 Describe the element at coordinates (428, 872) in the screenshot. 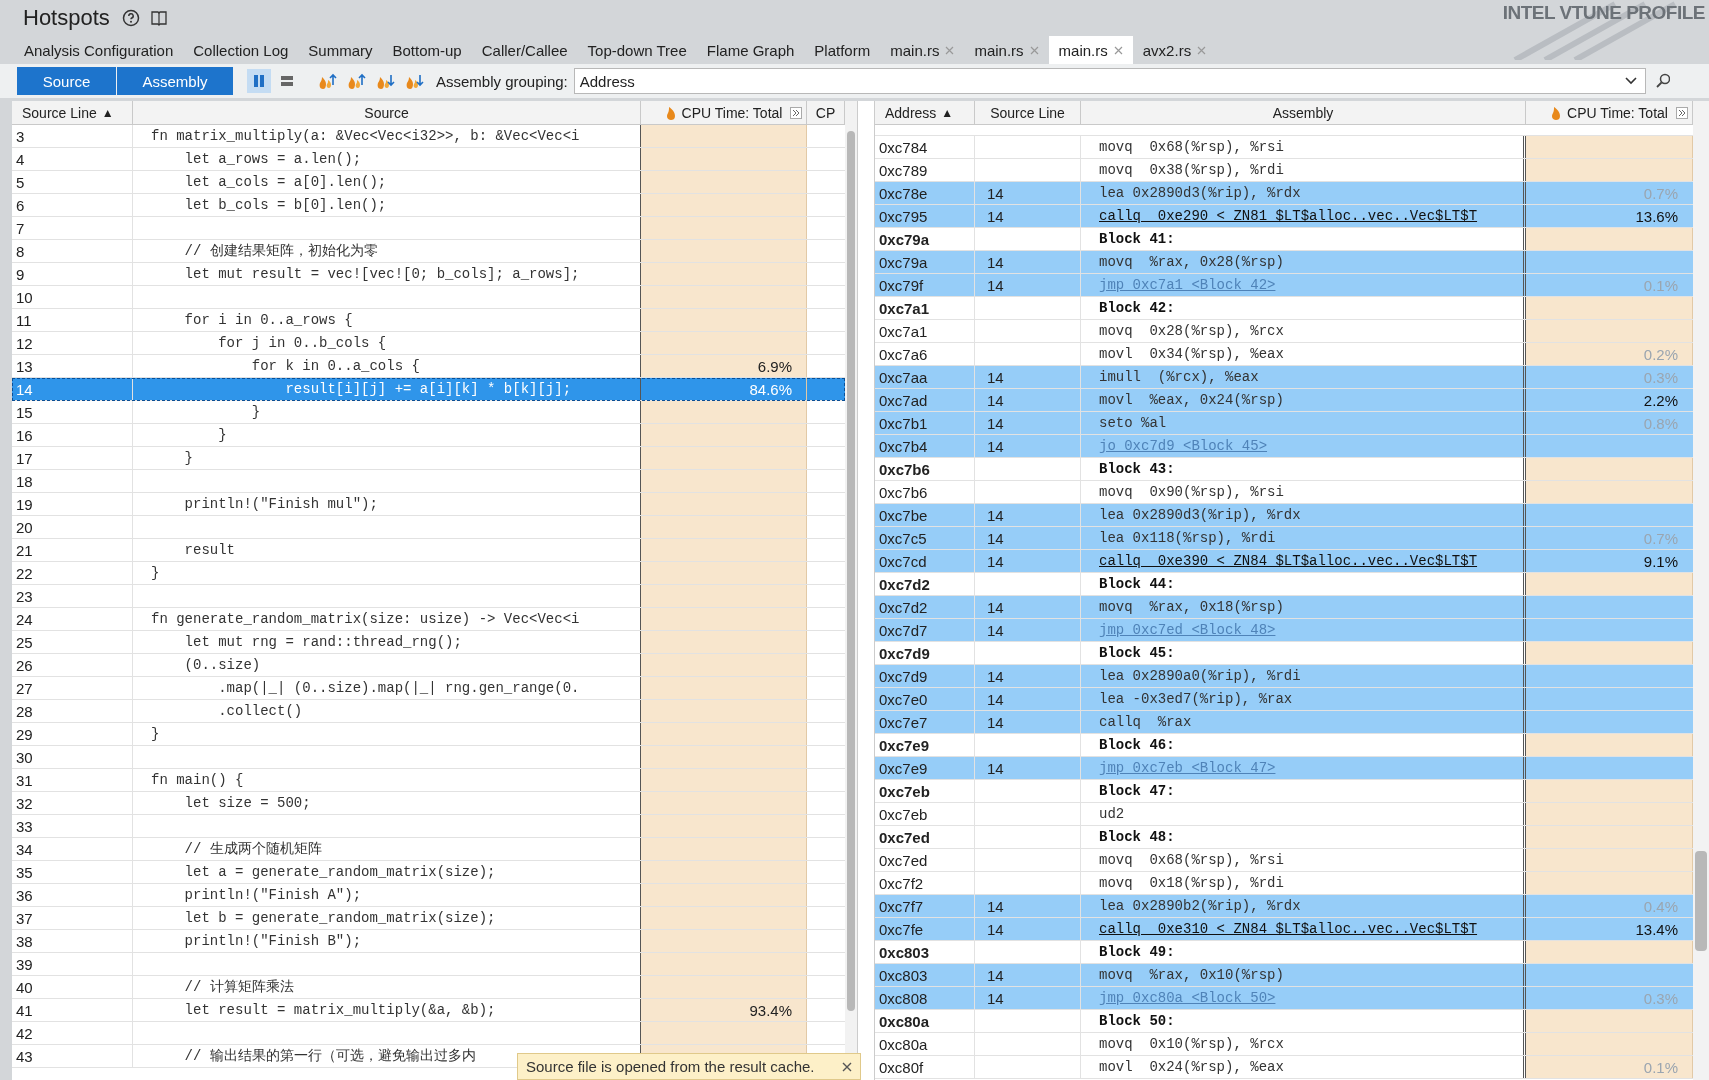

I see `source-row: 35 let a = generate_random_matrix(size);` at that location.